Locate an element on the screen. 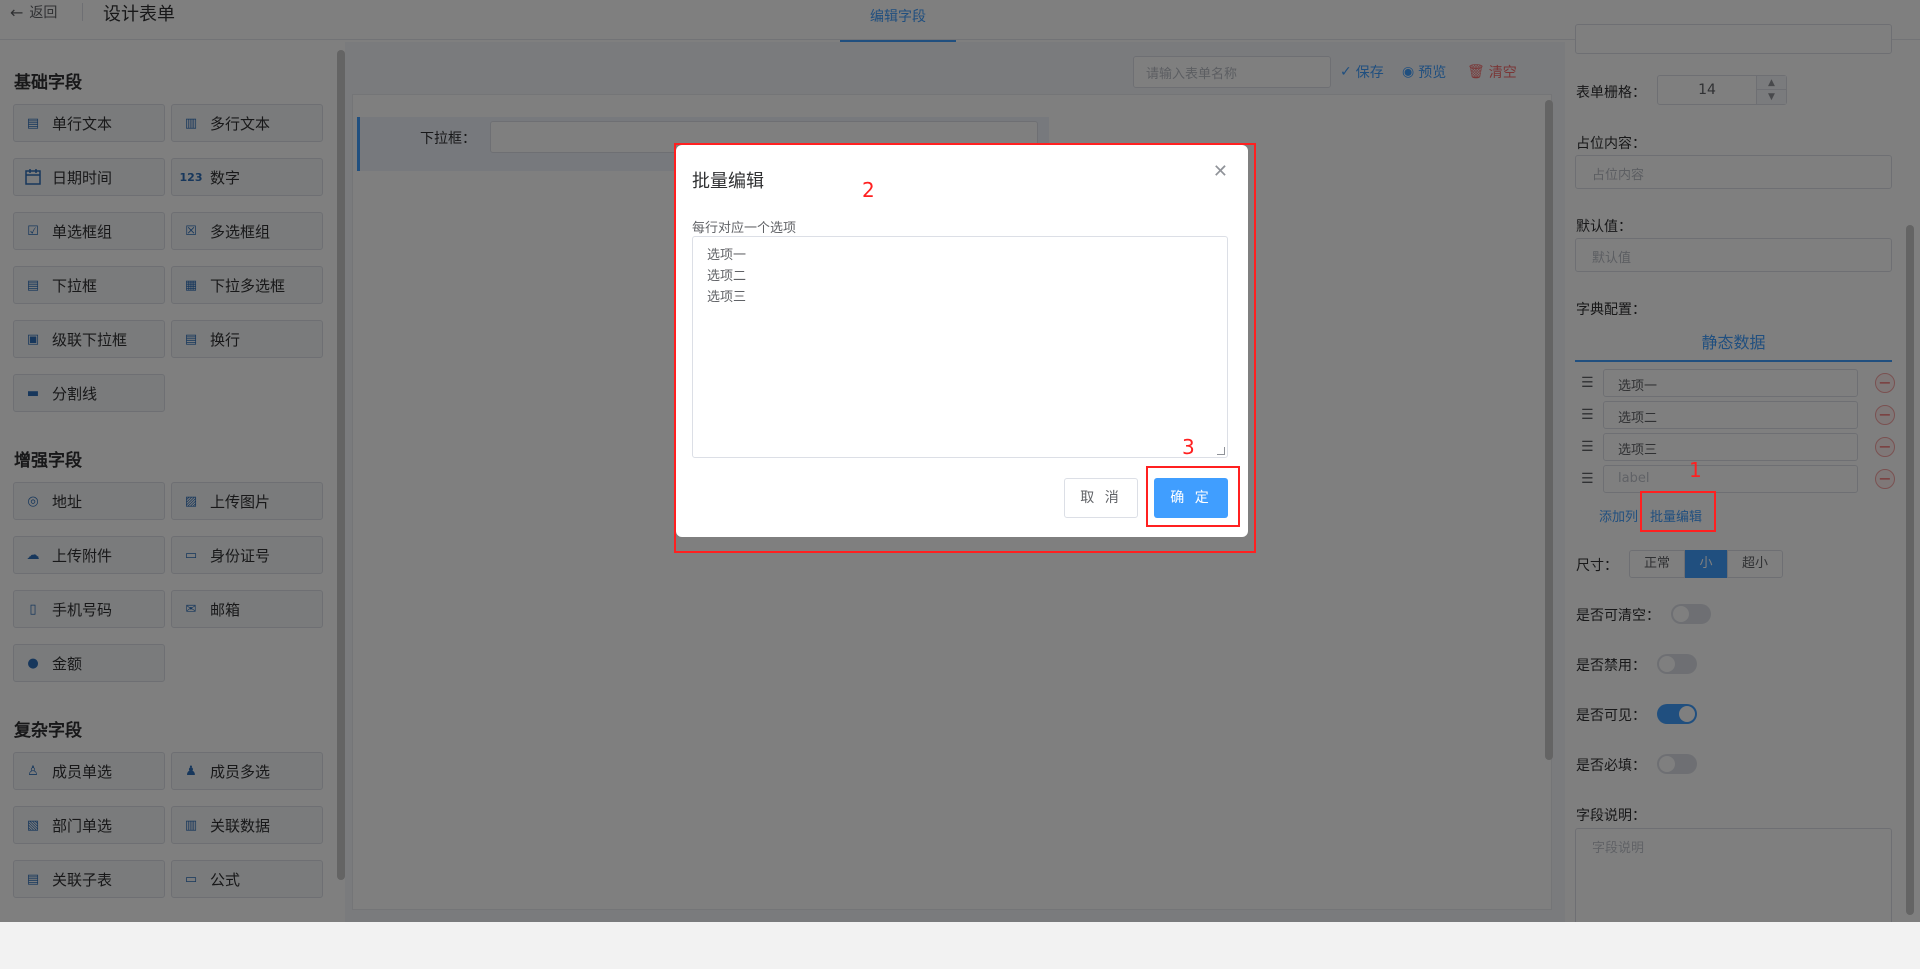  annotation-number: 1 is located at coordinates (1695, 470).